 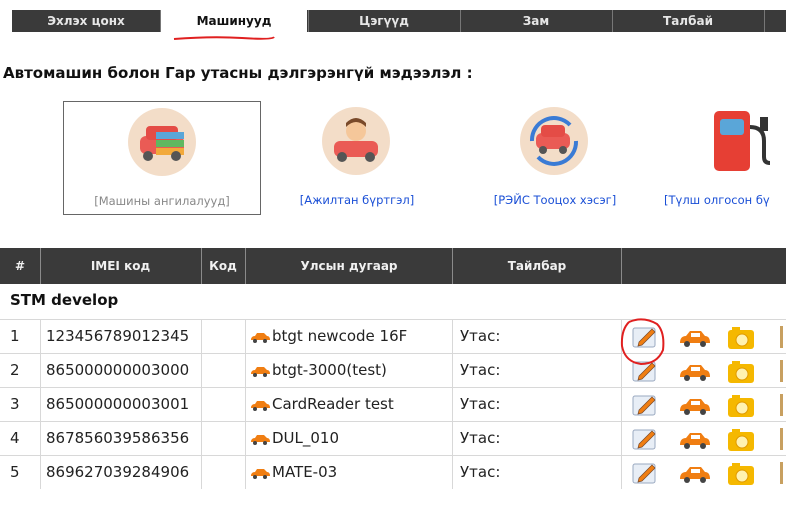 I want to click on fuel-pump-icon, so click(x=742, y=141).